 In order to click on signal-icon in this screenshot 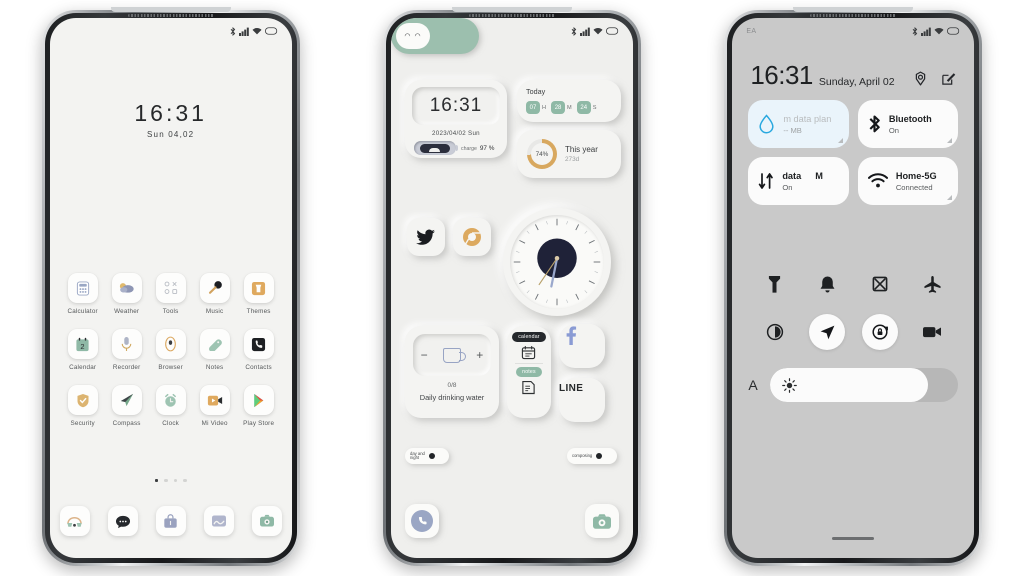, I will do `click(243, 31)`.